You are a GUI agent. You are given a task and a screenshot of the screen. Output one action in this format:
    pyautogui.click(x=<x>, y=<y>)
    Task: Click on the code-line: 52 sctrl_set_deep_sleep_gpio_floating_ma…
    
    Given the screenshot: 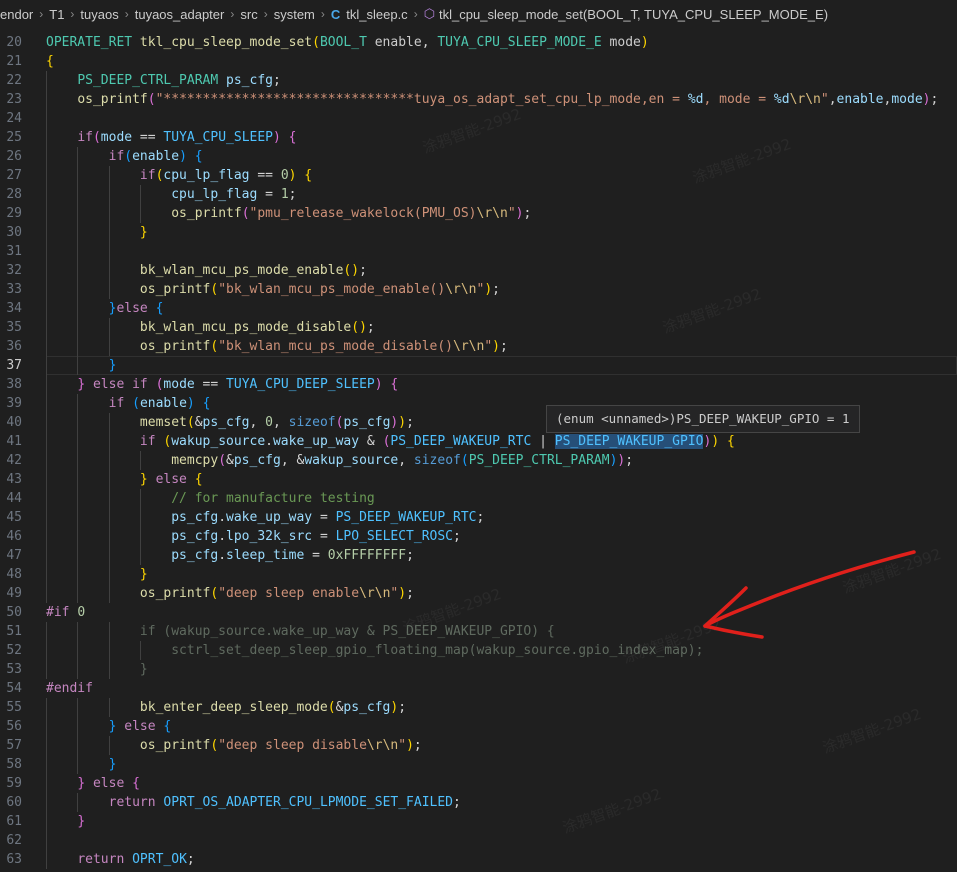 What is the action you would take?
    pyautogui.click(x=478, y=650)
    